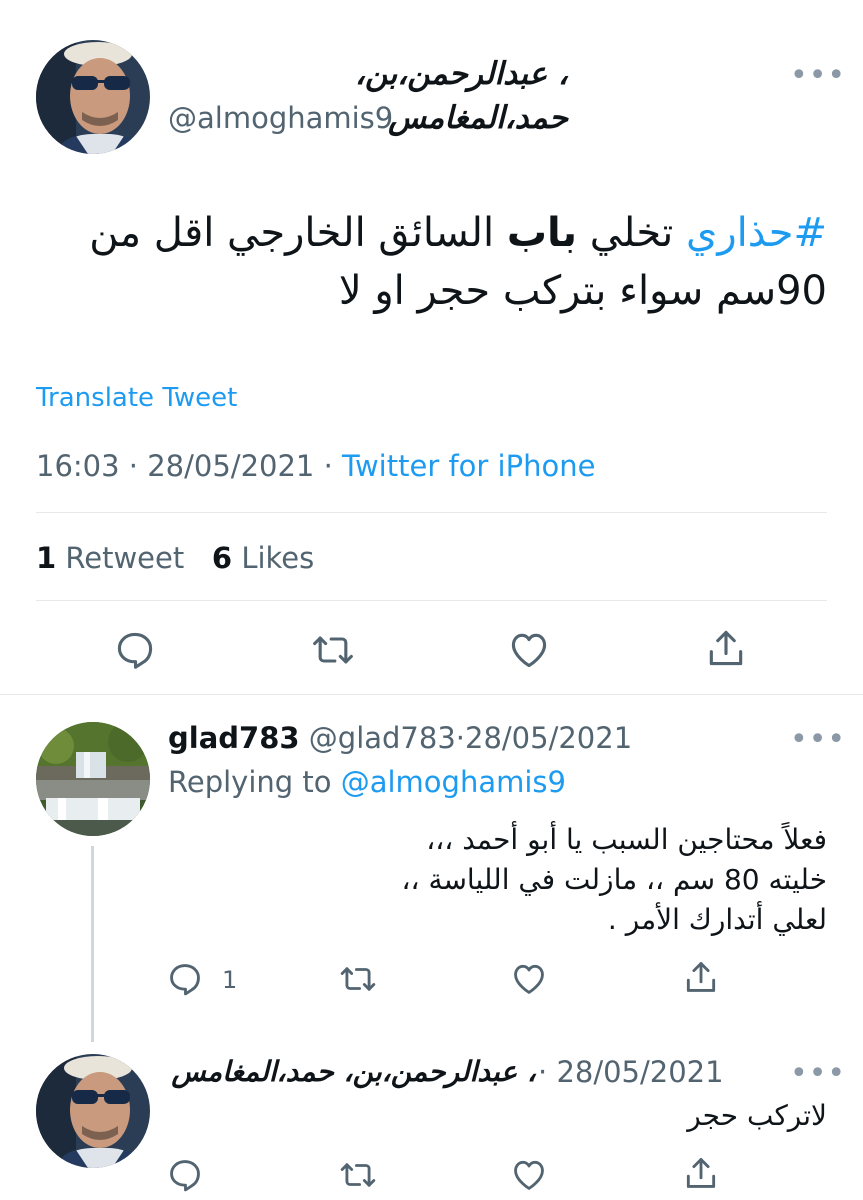  Describe the element at coordinates (278, 558) in the screenshot. I see `likes-label: Likes` at that location.